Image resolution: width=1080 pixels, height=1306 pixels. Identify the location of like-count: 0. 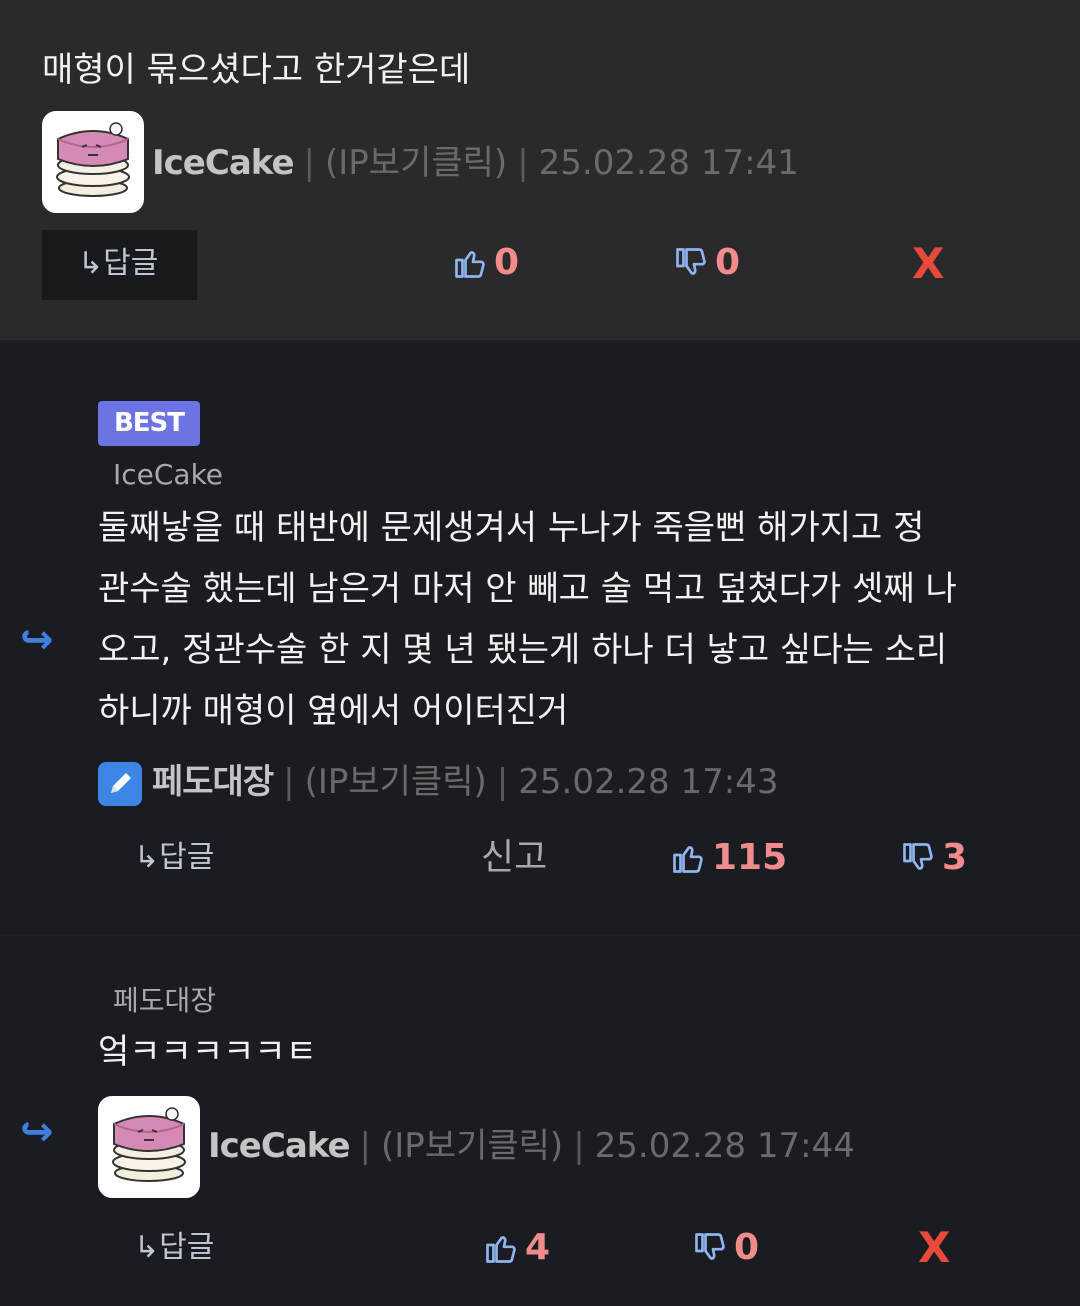
(507, 262).